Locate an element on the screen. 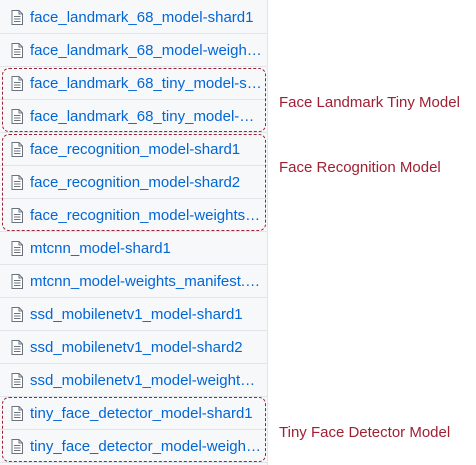  file-name-link: mtcnn_model-weights_manifest.json is located at coordinates (146, 281).